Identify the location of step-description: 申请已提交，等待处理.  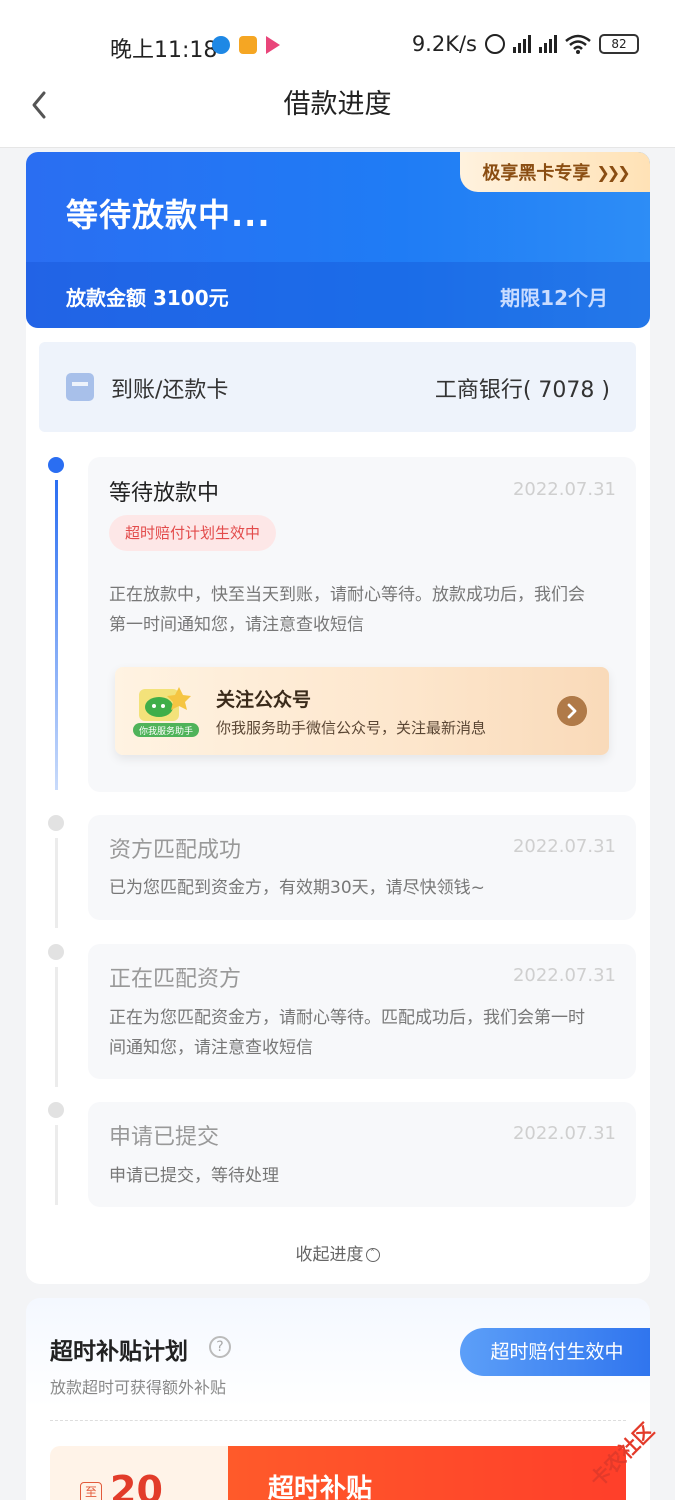
(362, 1176).